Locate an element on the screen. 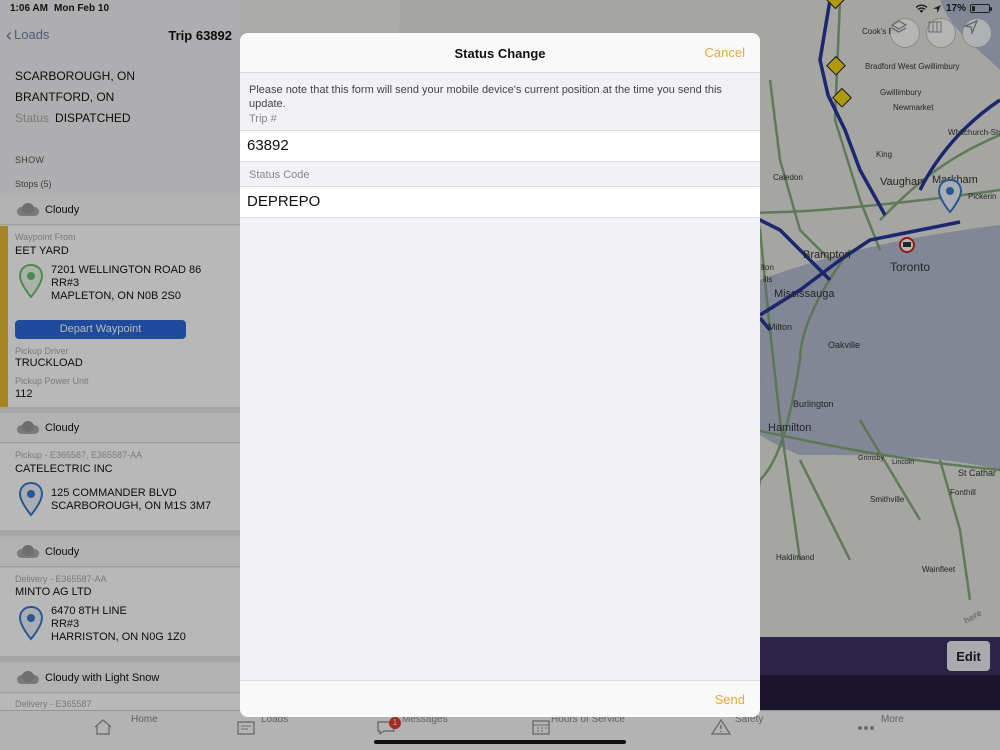 The width and height of the screenshot is (1000, 750). trip-destination: BRANTFORD, ON is located at coordinates (65, 97).